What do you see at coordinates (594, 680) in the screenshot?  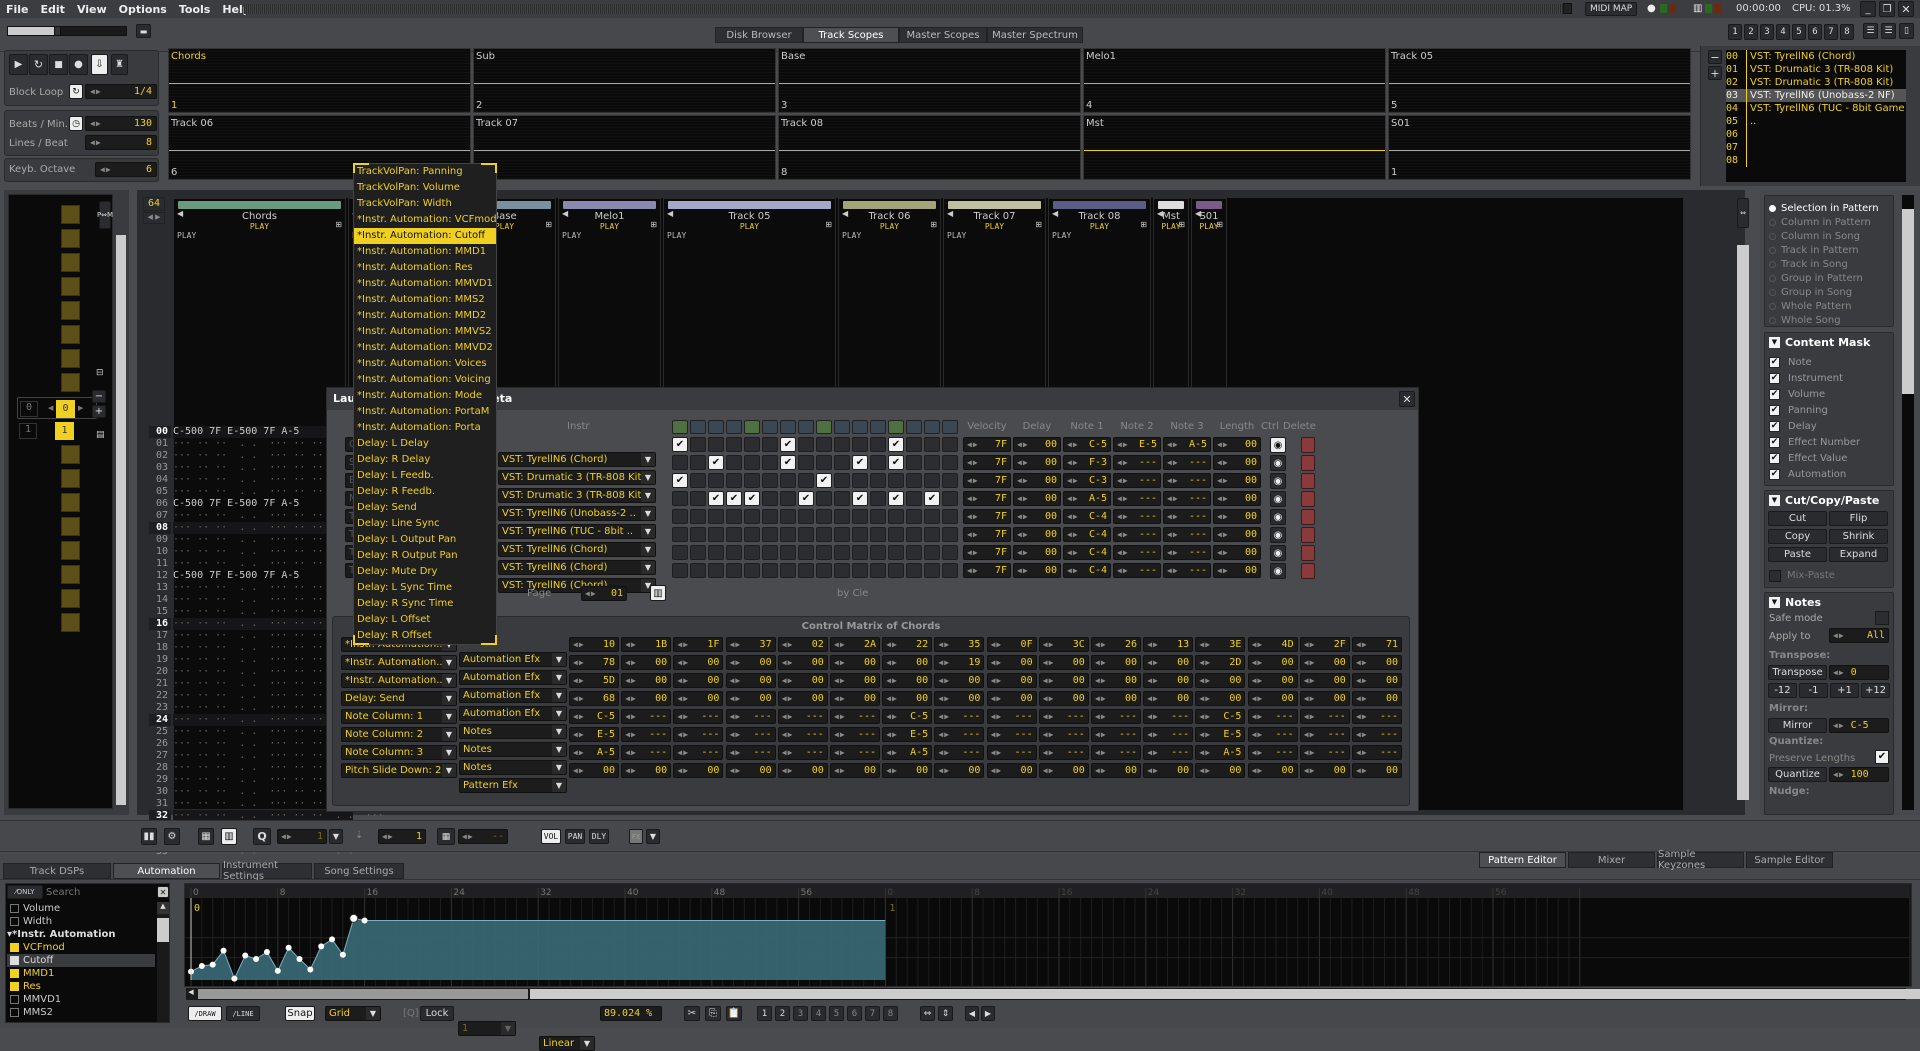 I see `matrix-value-field: ◀▶ 5D` at bounding box center [594, 680].